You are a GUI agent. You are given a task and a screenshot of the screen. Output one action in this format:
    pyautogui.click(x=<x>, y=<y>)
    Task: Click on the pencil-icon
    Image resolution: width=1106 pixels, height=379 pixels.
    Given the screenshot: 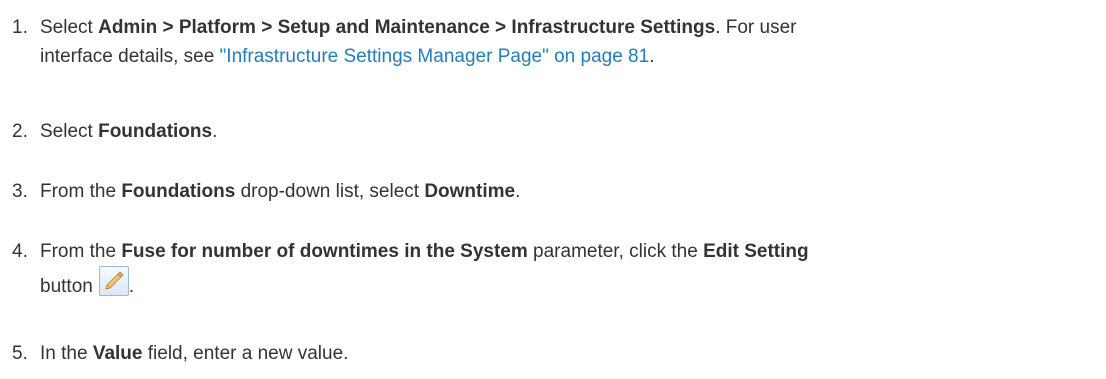 What is the action you would take?
    pyautogui.click(x=114, y=280)
    